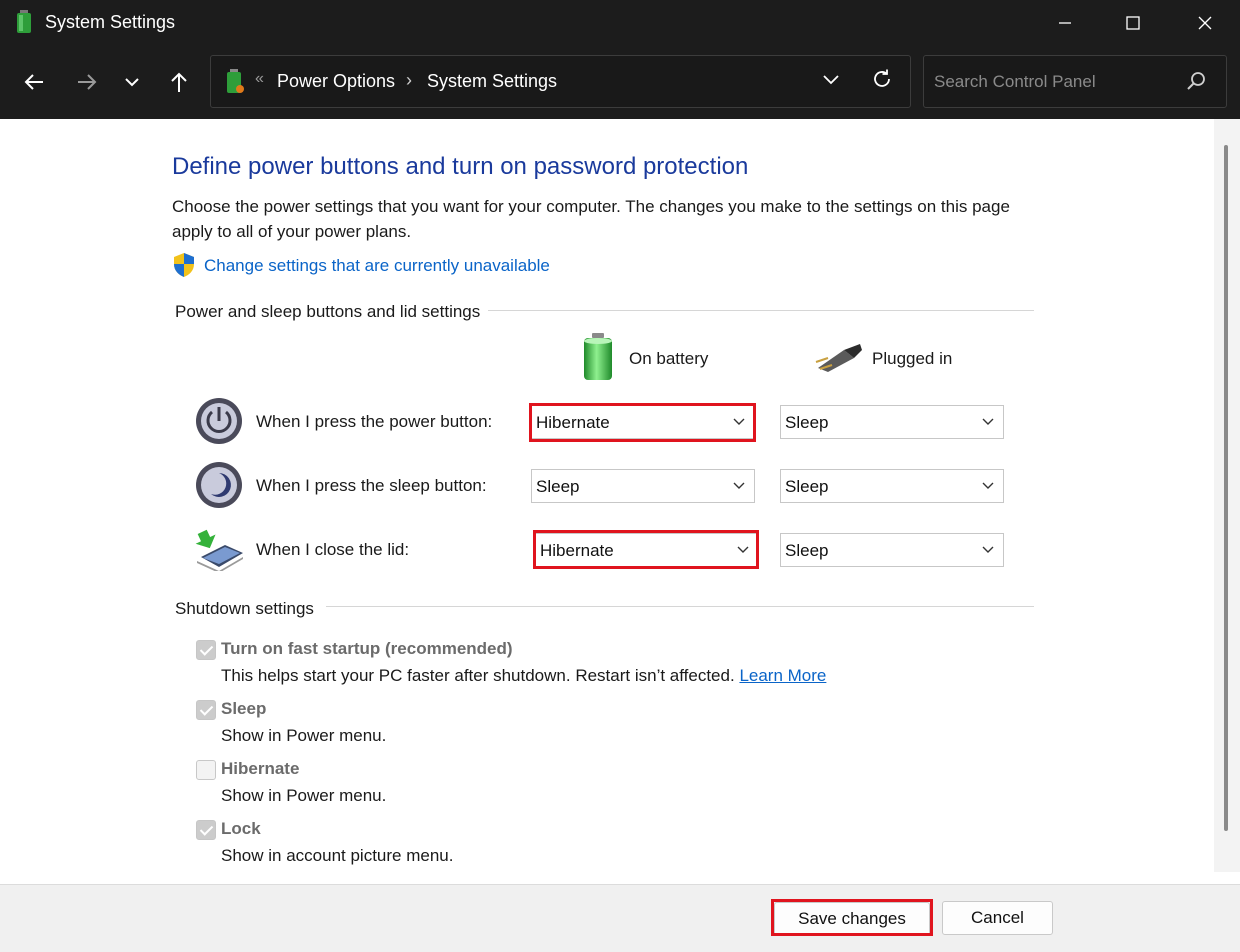 This screenshot has width=1240, height=952. Describe the element at coordinates (184, 267) in the screenshot. I see `uac-shield-icon` at that location.